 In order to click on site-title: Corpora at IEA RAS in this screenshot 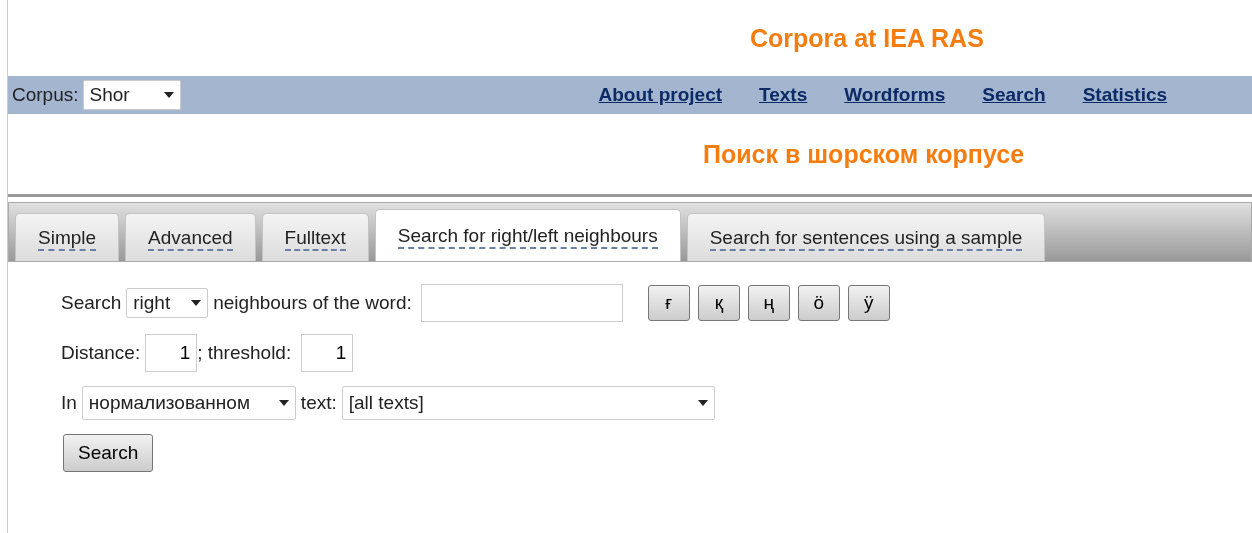, I will do `click(867, 38)`.